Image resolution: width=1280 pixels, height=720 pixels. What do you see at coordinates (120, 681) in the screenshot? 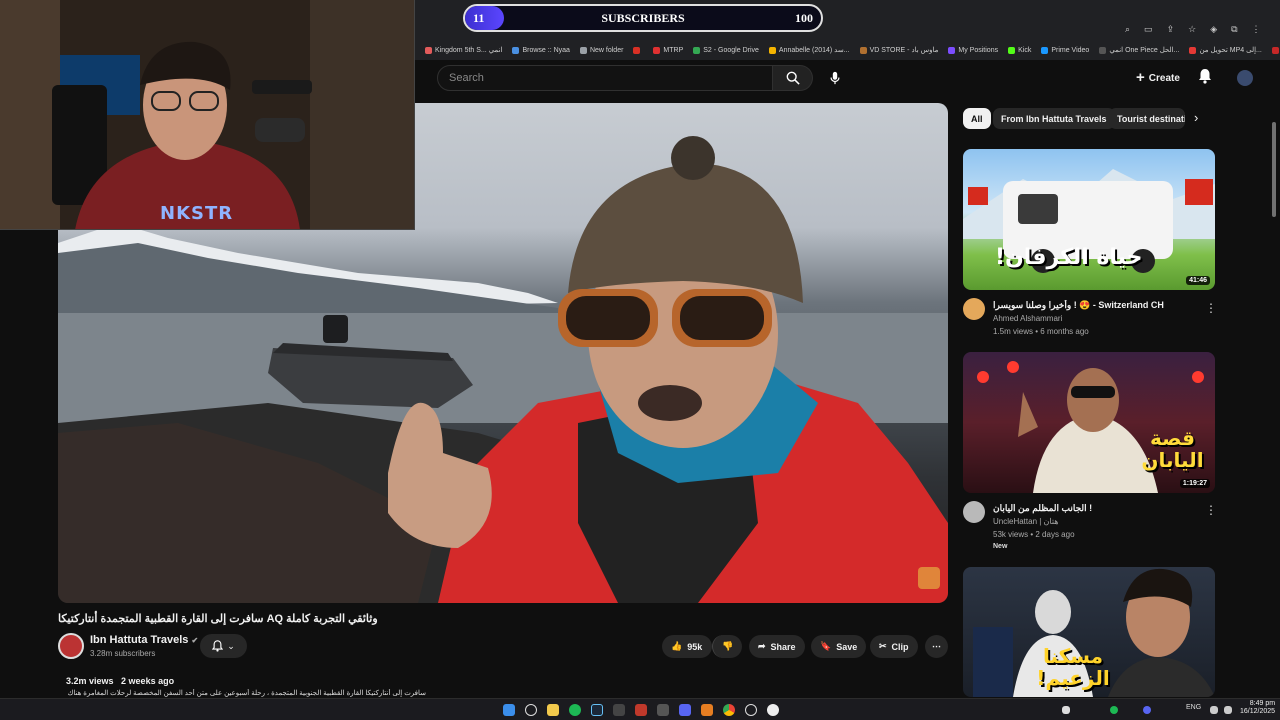
I see `video-stats: 3.2m views 2 weeks ago` at bounding box center [120, 681].